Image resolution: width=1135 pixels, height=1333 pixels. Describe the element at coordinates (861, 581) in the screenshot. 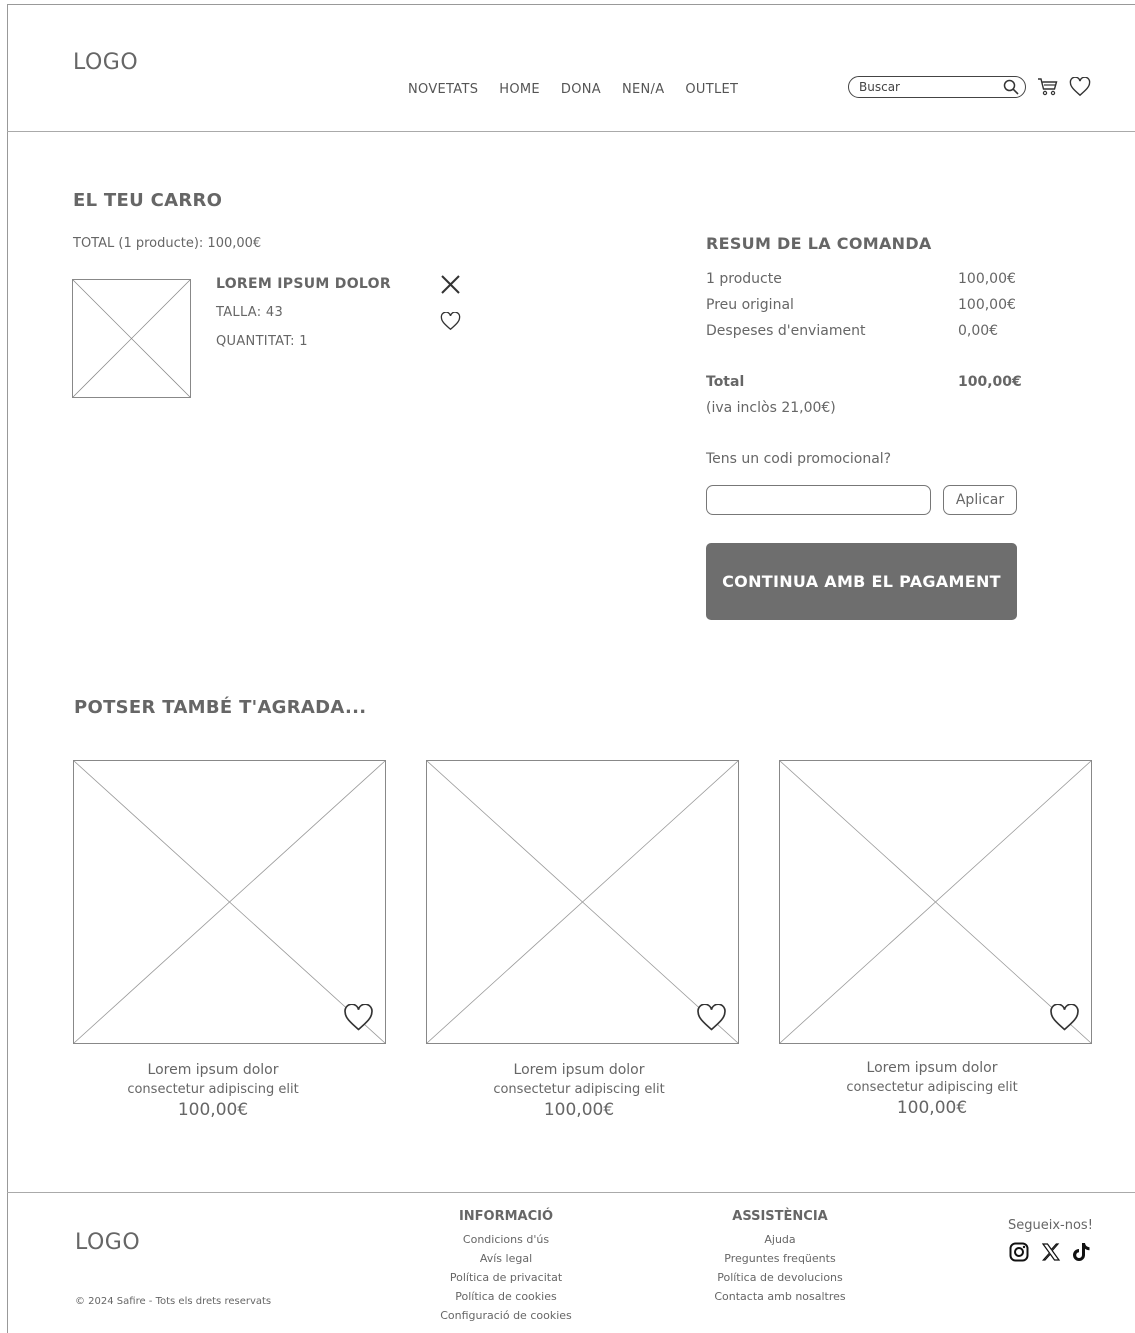

I see `continue-to-payment-button: CONTINUA AMB EL PAGAMENT` at that location.